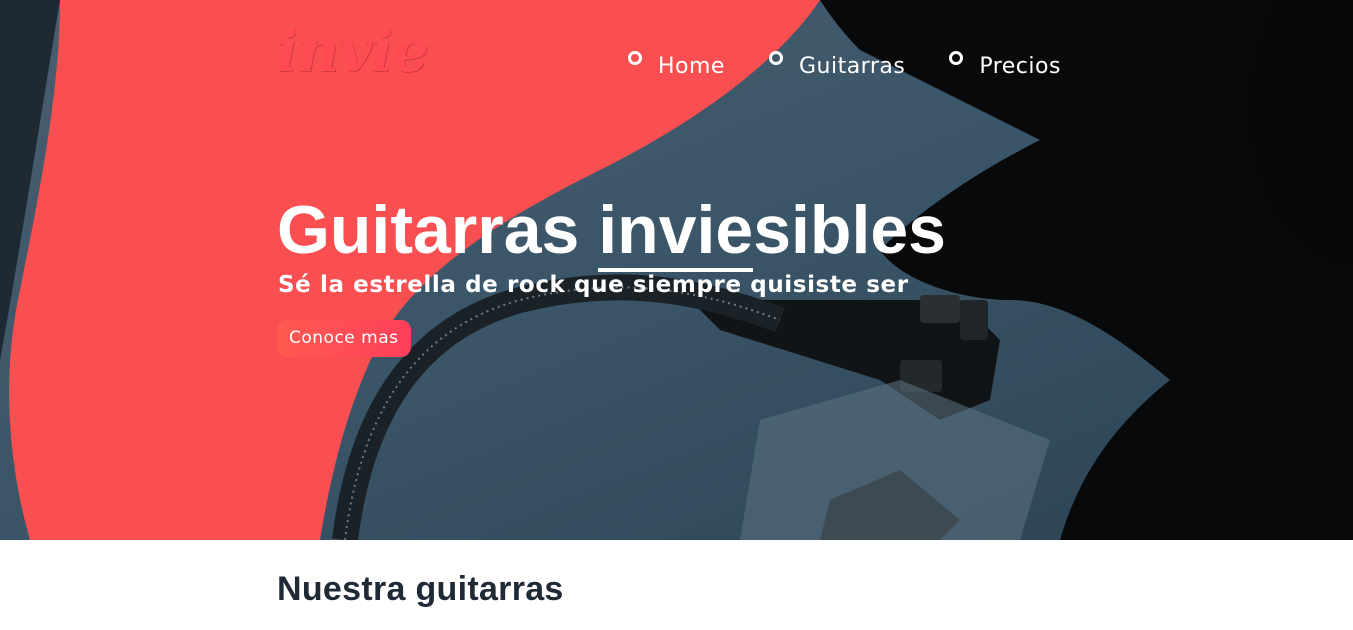  I want to click on conoce-mas-button: Conoce mas, so click(344, 338).